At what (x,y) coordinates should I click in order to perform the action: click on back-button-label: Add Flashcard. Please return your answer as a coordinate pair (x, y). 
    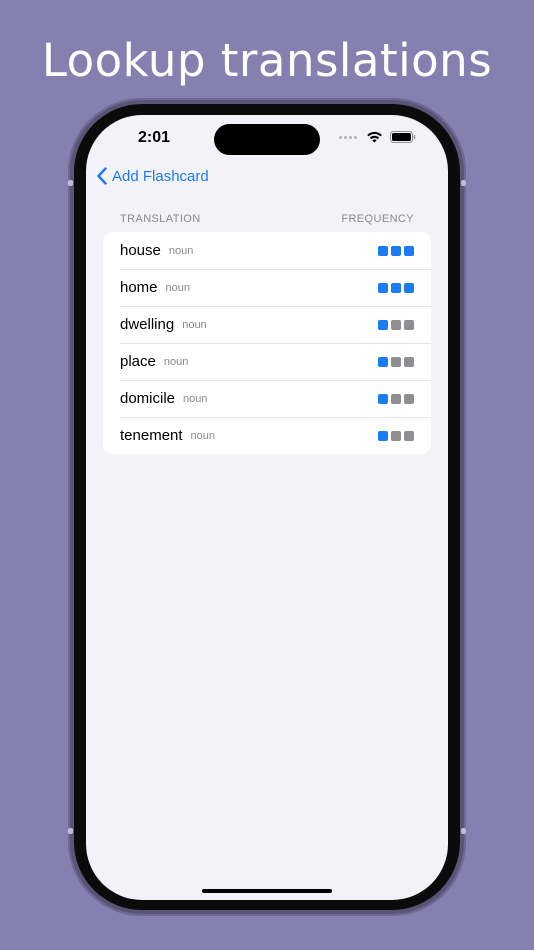
    Looking at the image, I should click on (160, 176).